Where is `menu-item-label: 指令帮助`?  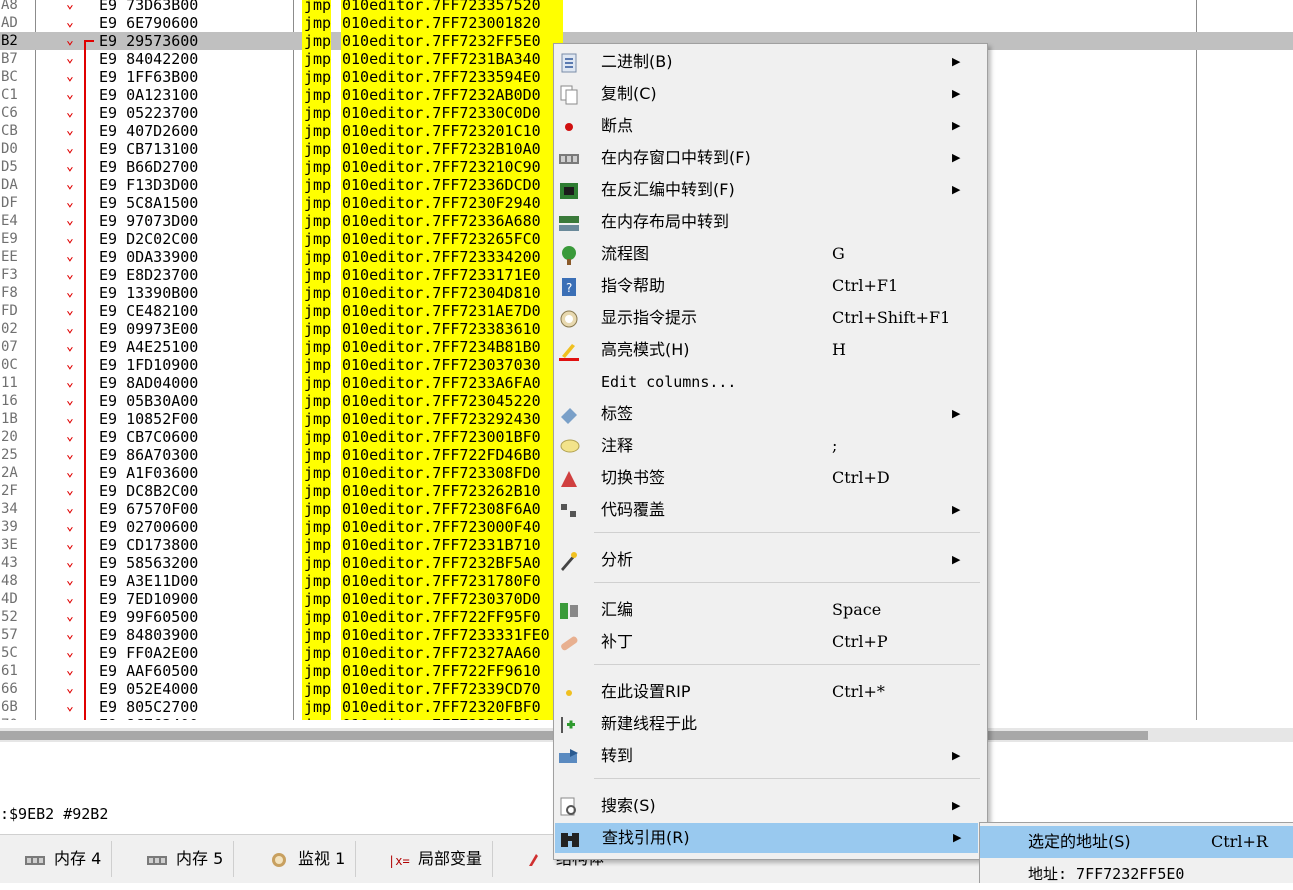
menu-item-label: 指令帮助 is located at coordinates (633, 285).